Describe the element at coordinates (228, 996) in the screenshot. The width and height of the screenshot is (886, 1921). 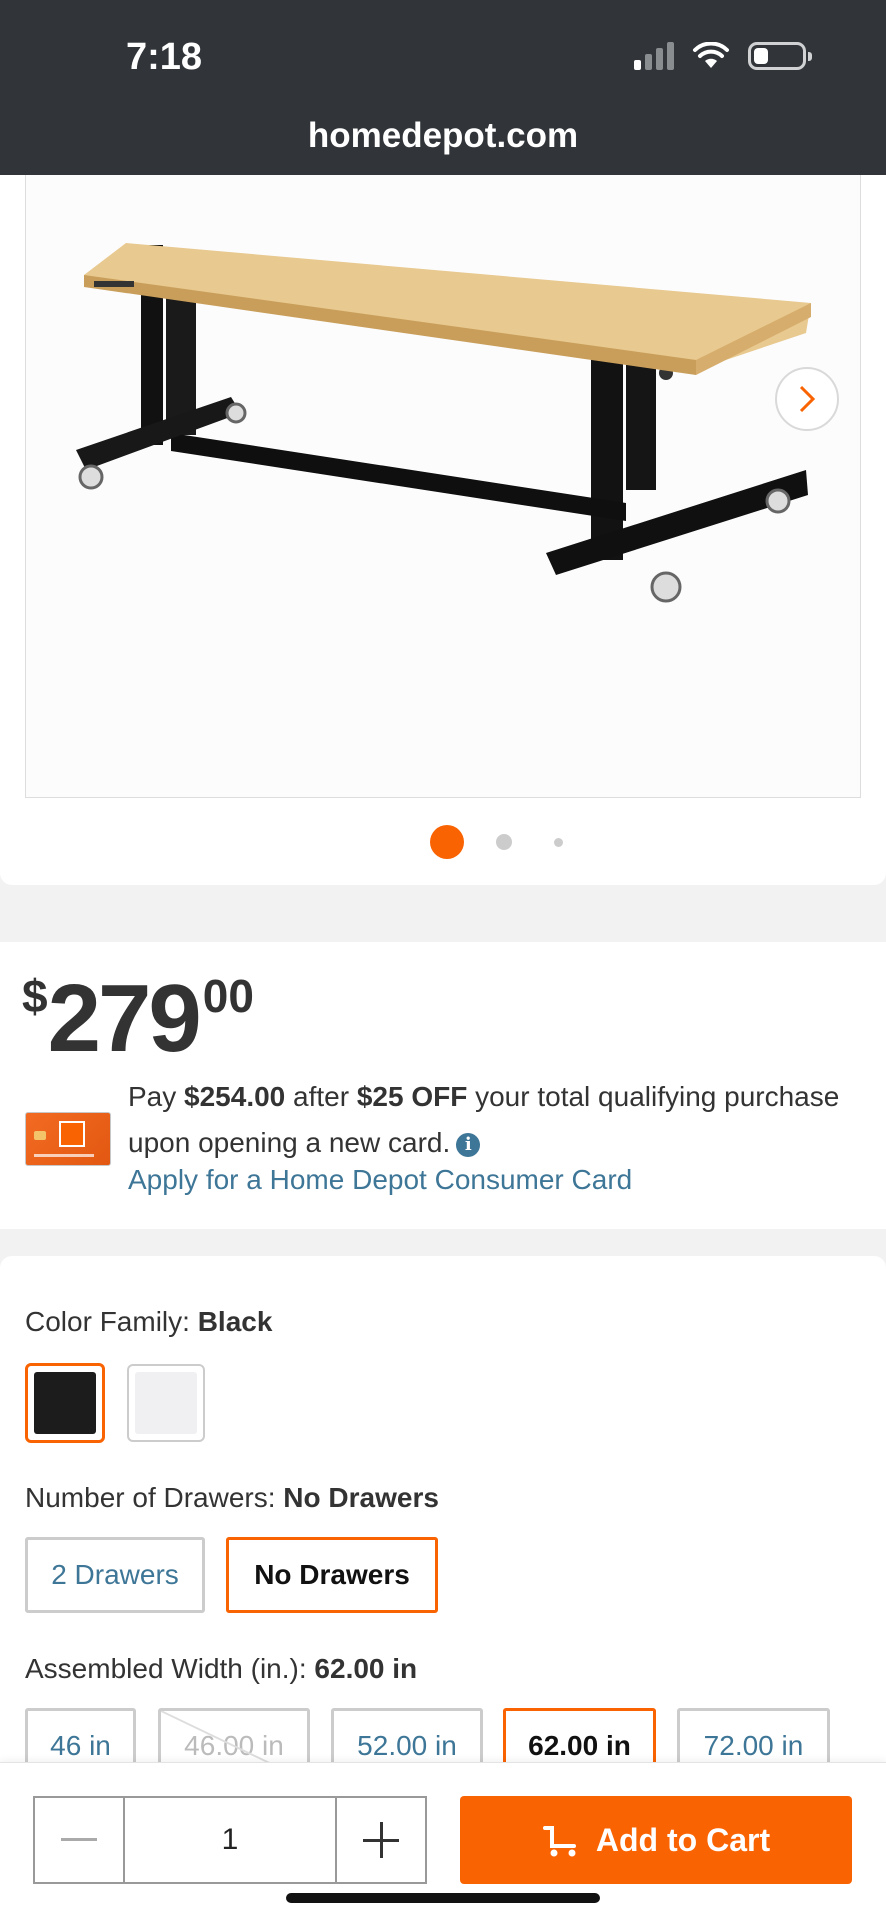
I see `price-cents: 00` at that location.